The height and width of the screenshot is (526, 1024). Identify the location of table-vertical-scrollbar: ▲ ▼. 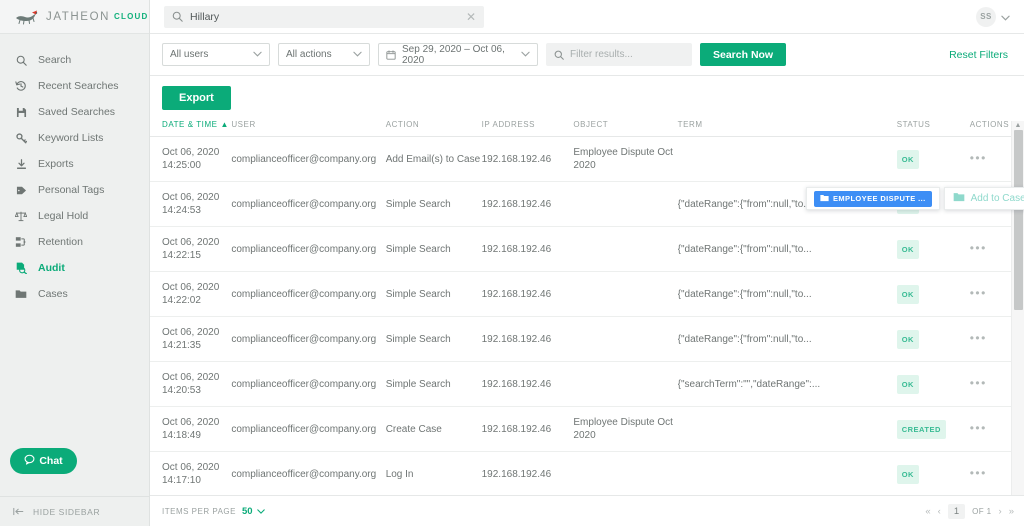
(1017, 312).